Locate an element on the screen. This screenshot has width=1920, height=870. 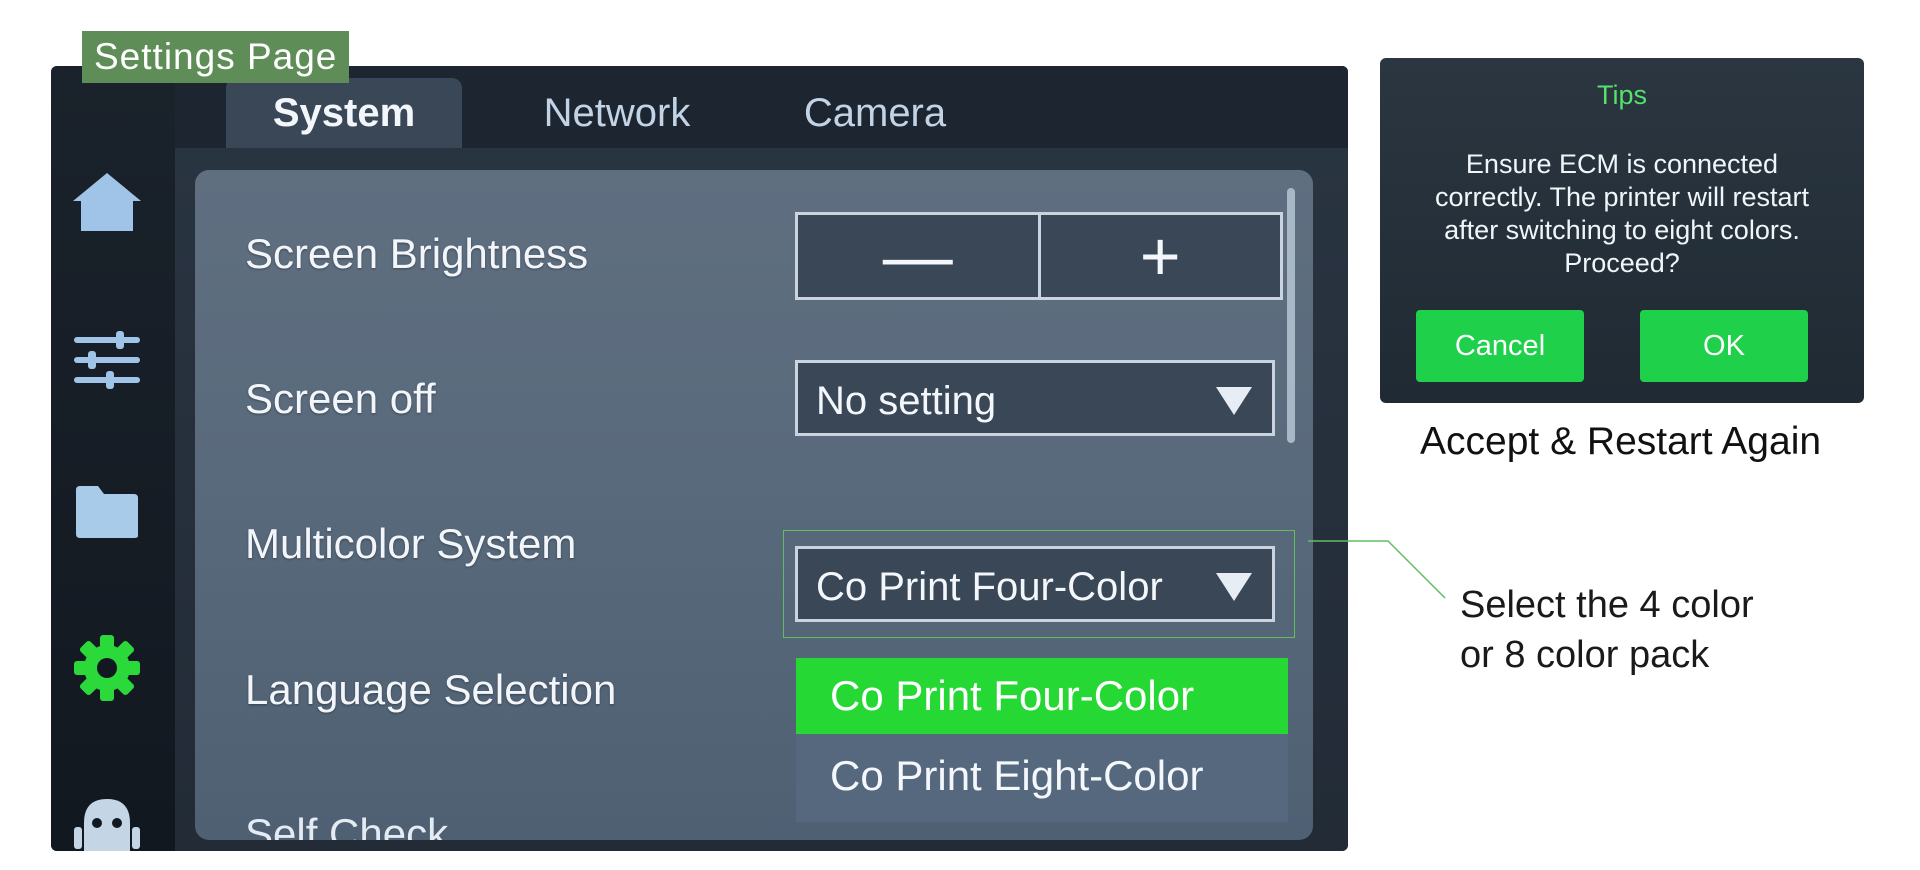
brightness-stepper: — + is located at coordinates (1039, 256).